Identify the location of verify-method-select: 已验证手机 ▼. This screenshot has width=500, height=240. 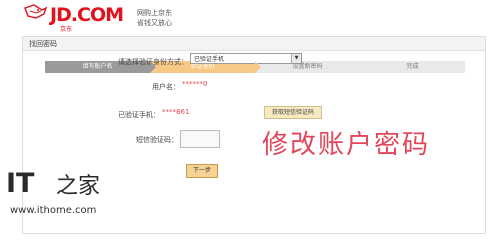
(246, 58).